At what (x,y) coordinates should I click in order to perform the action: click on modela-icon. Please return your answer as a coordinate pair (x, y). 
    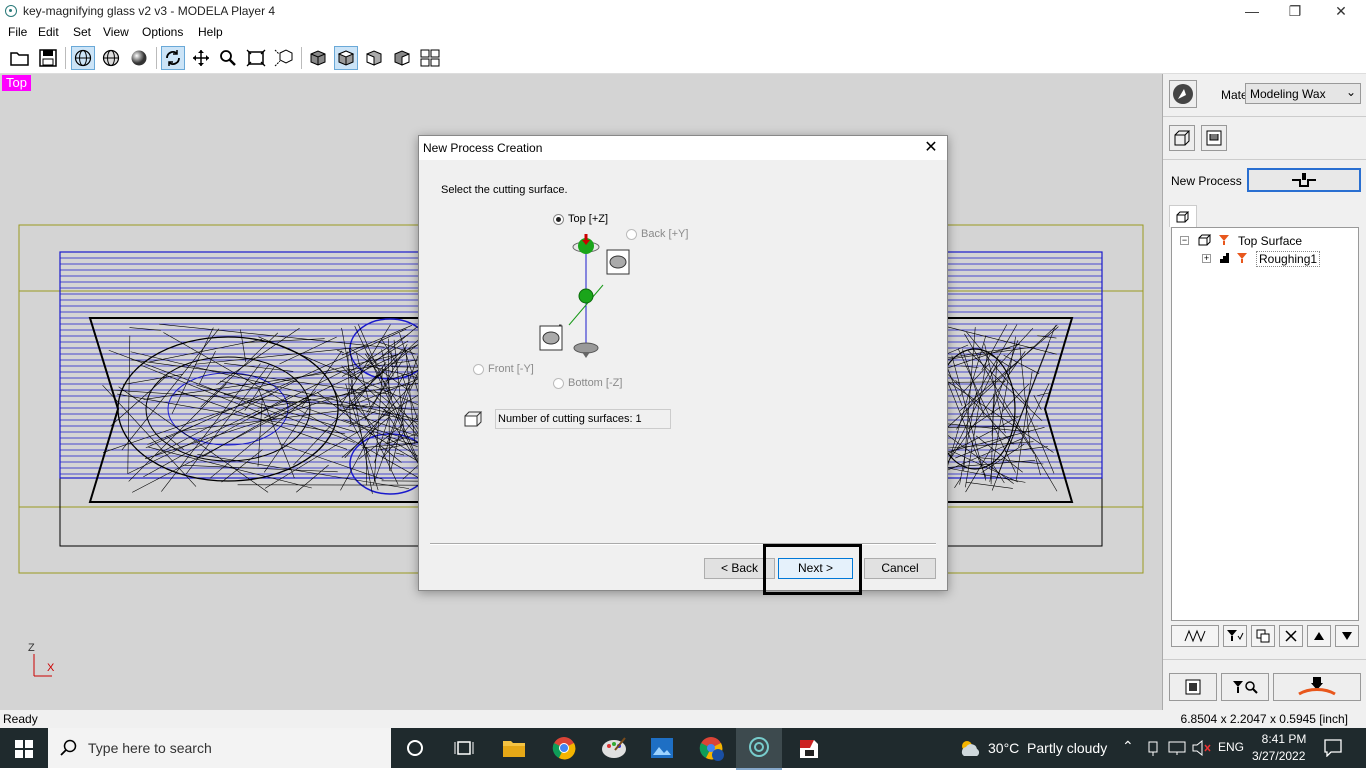
    Looking at the image, I should click on (759, 747).